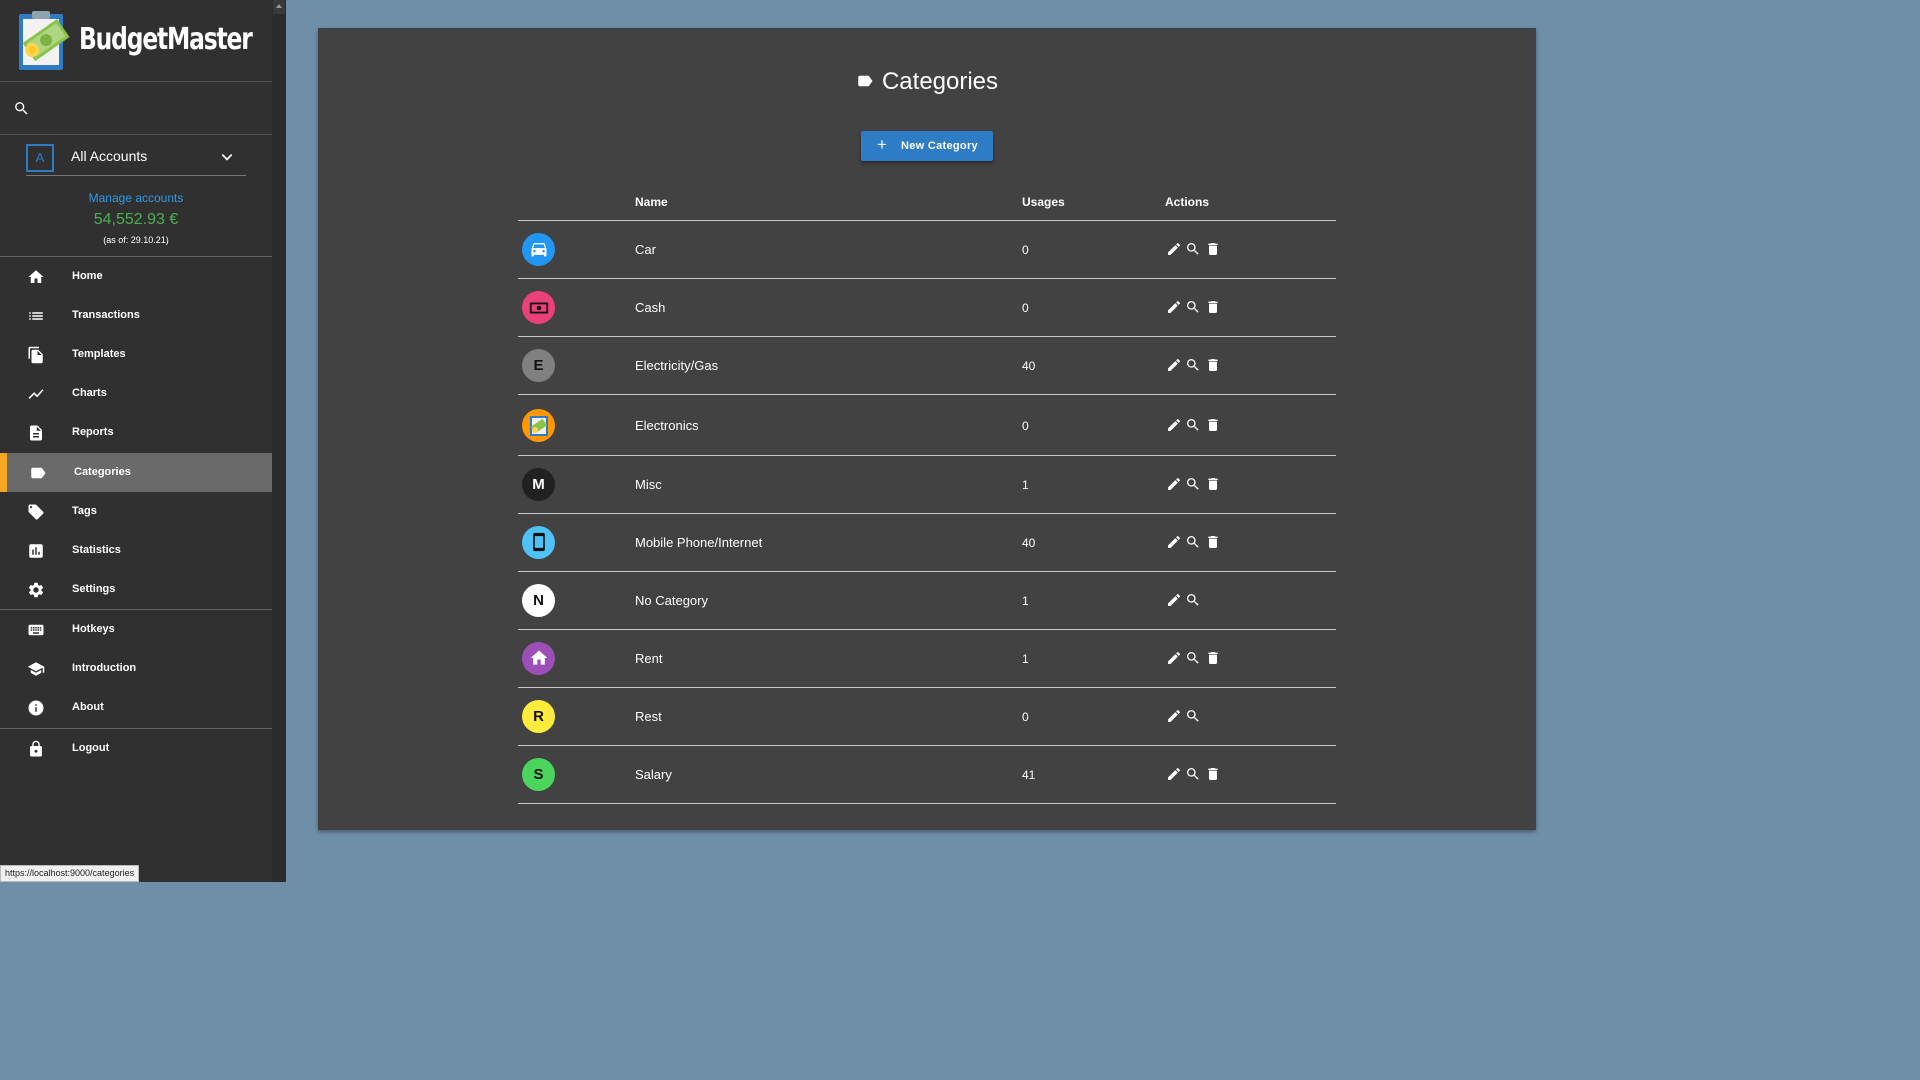 The image size is (1920, 1080). Describe the element at coordinates (36, 551) in the screenshot. I see `assessment-icon` at that location.